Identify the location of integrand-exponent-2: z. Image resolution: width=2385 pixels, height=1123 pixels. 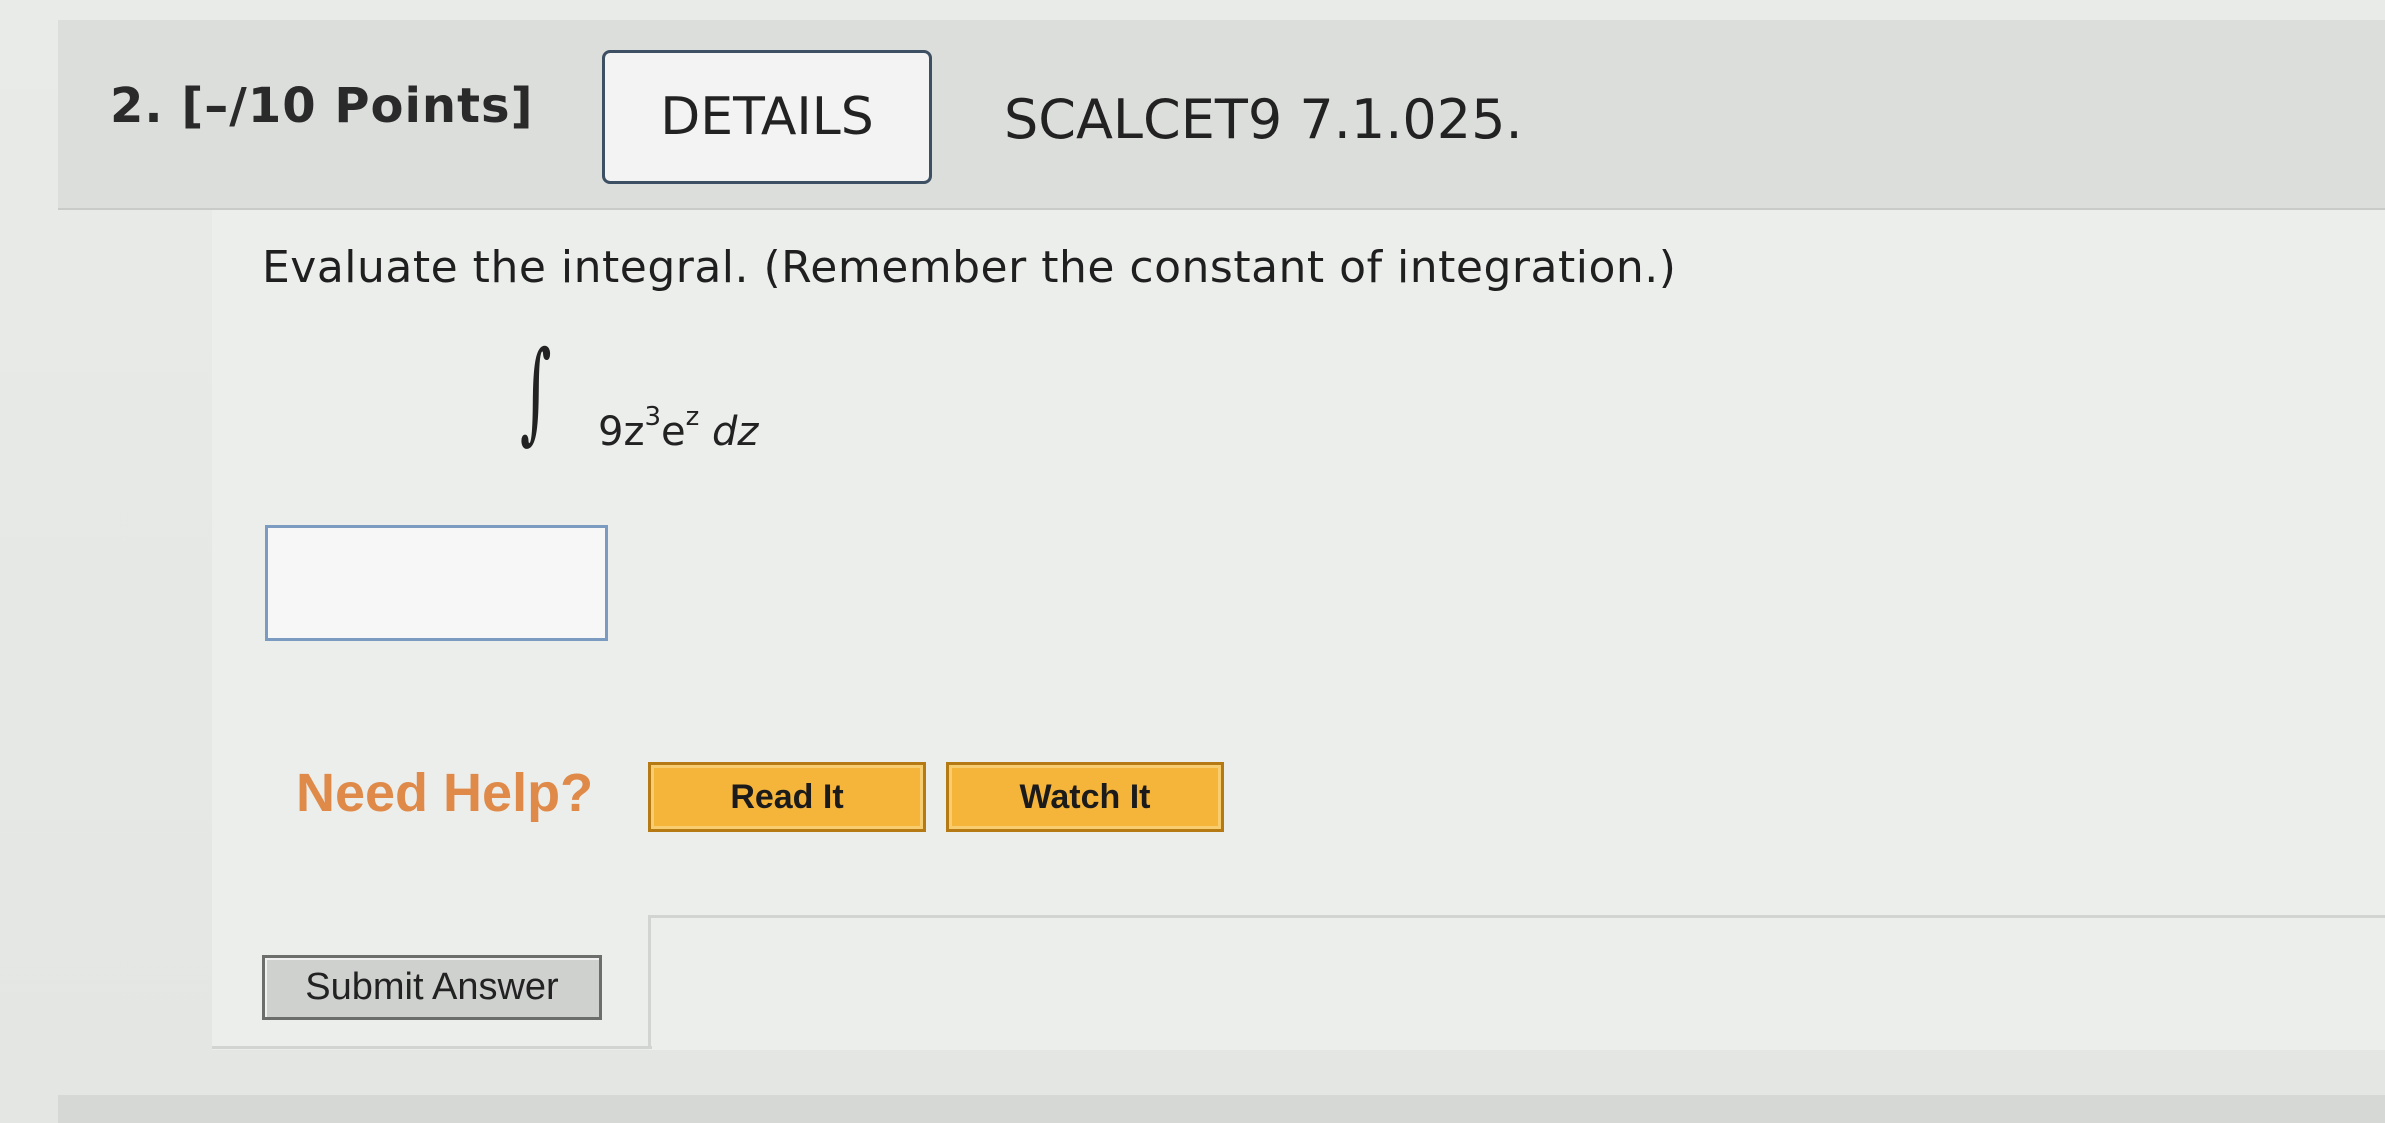
(692, 417).